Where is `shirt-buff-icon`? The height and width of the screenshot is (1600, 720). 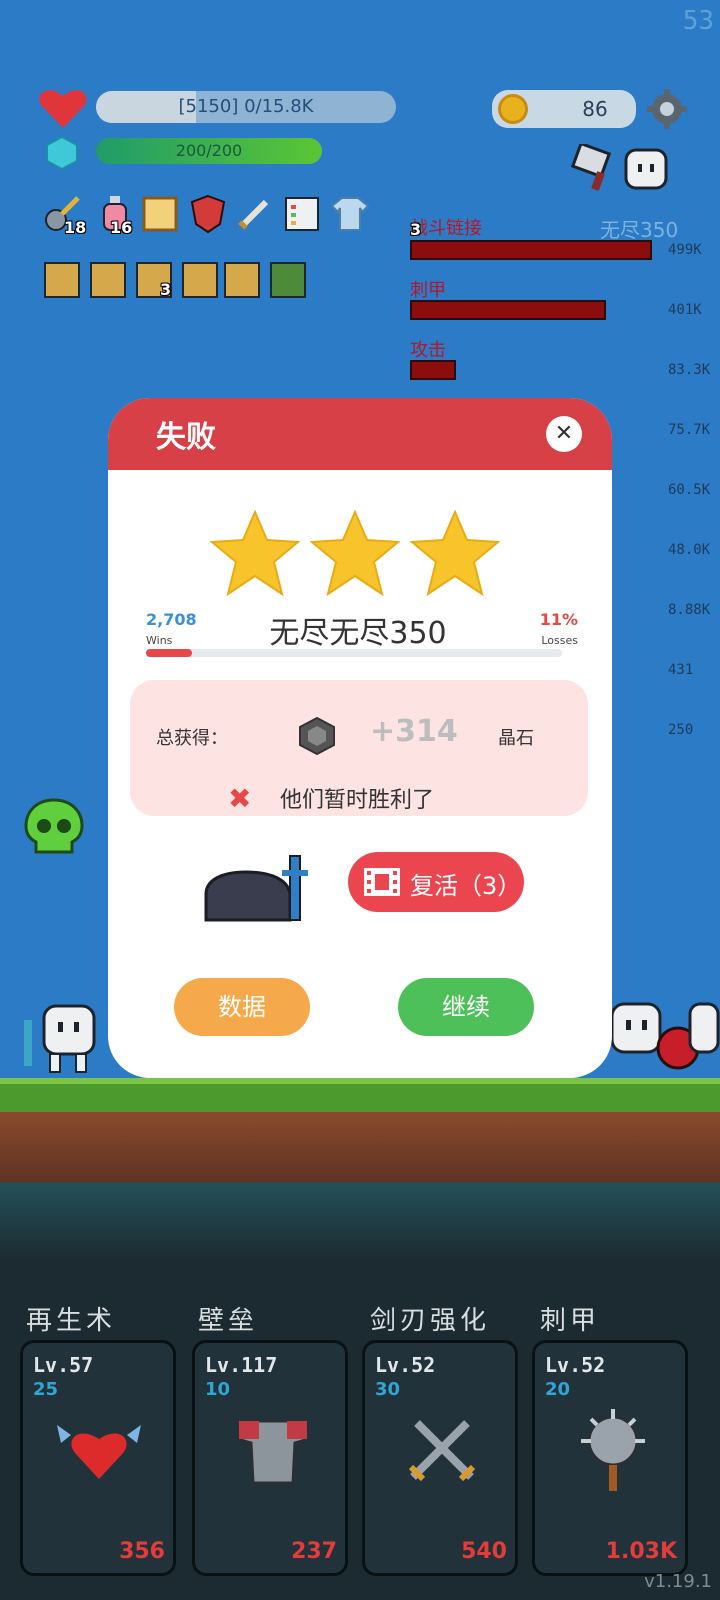
shirt-buff-icon is located at coordinates (350, 214).